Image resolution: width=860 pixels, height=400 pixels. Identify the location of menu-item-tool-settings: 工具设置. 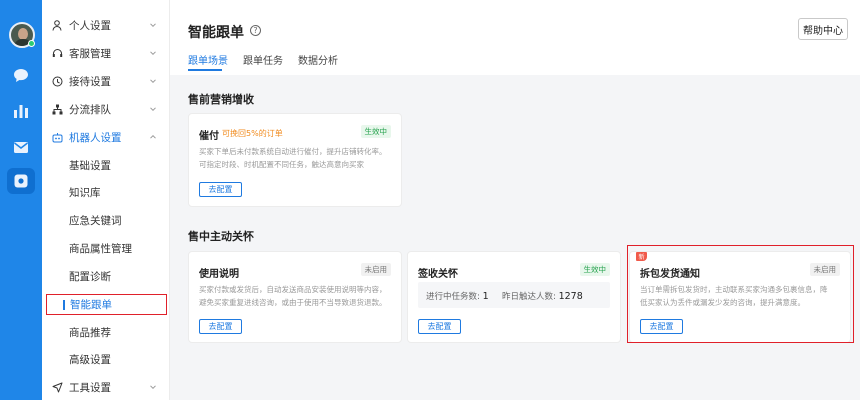
(106, 387).